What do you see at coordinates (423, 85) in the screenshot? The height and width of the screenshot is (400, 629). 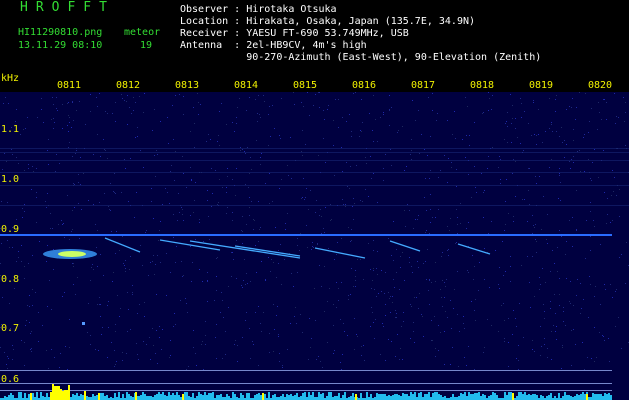 I see `time-tick: 0817` at bounding box center [423, 85].